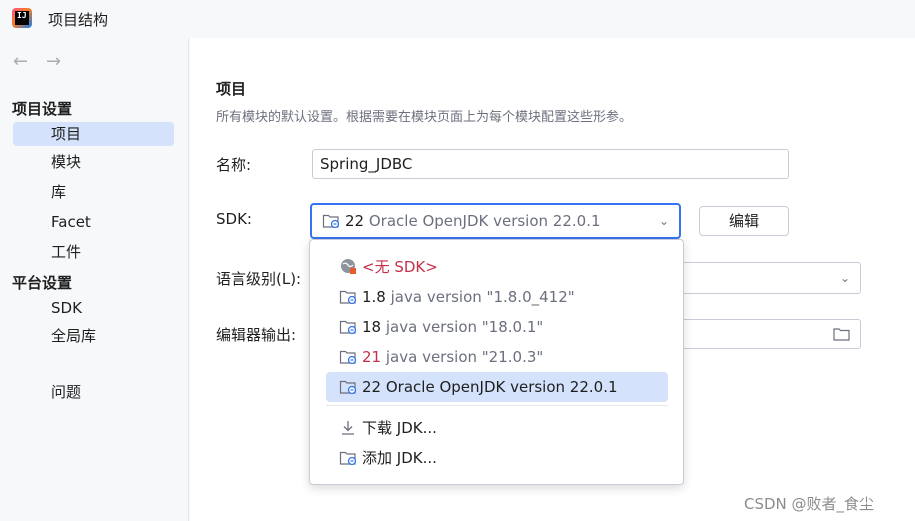 The image size is (915, 521). What do you see at coordinates (457, 19) in the screenshot?
I see `title-bar: IJ 项目结构` at bounding box center [457, 19].